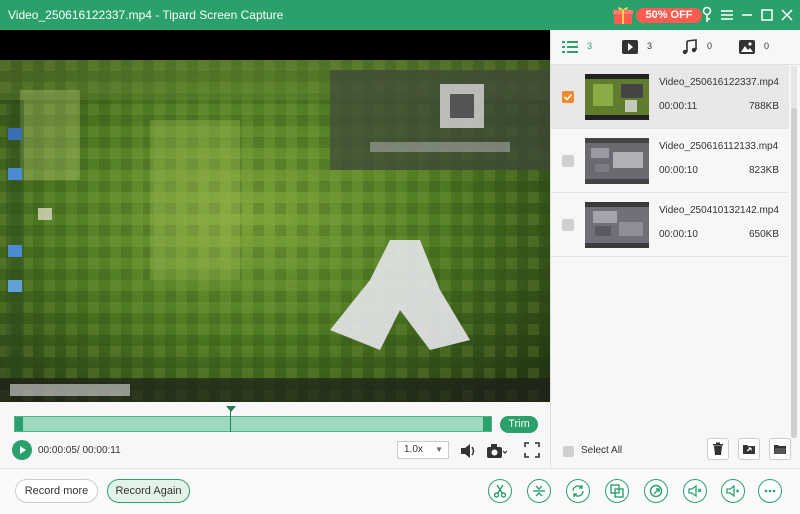  I want to click on record-again-button: Record Again, so click(148, 491).